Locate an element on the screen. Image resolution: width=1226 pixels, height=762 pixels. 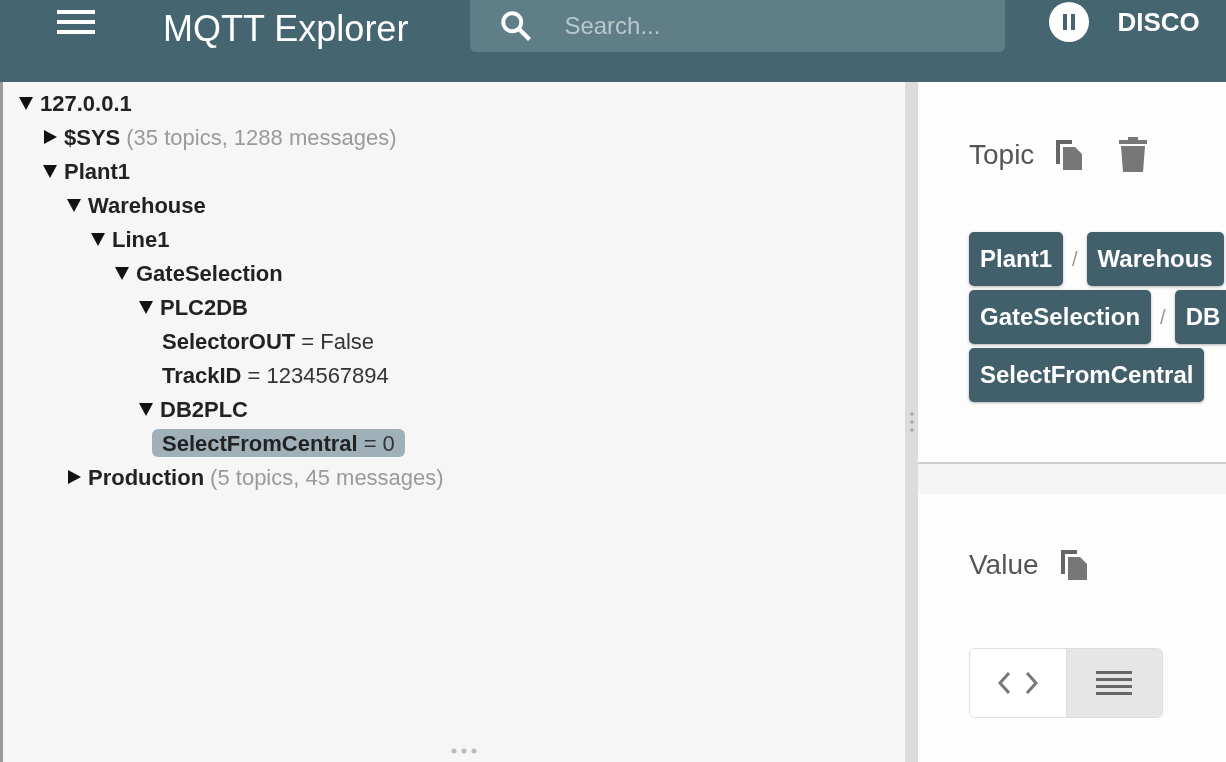
tree-node: PLC2DB is located at coordinates (204, 307).